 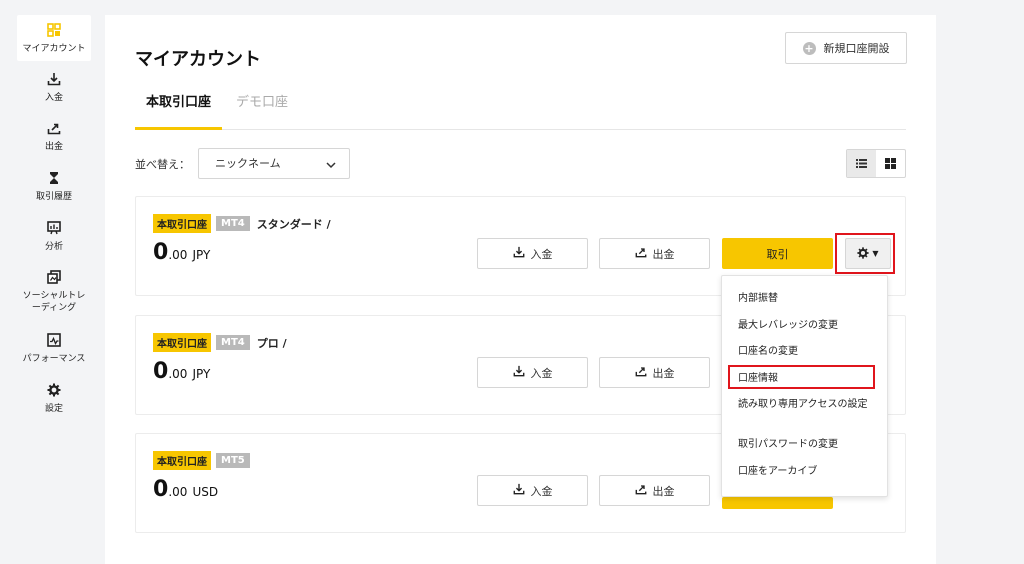 What do you see at coordinates (54, 308) in the screenshot?
I see `sidebar-item-label: ーディング` at bounding box center [54, 308].